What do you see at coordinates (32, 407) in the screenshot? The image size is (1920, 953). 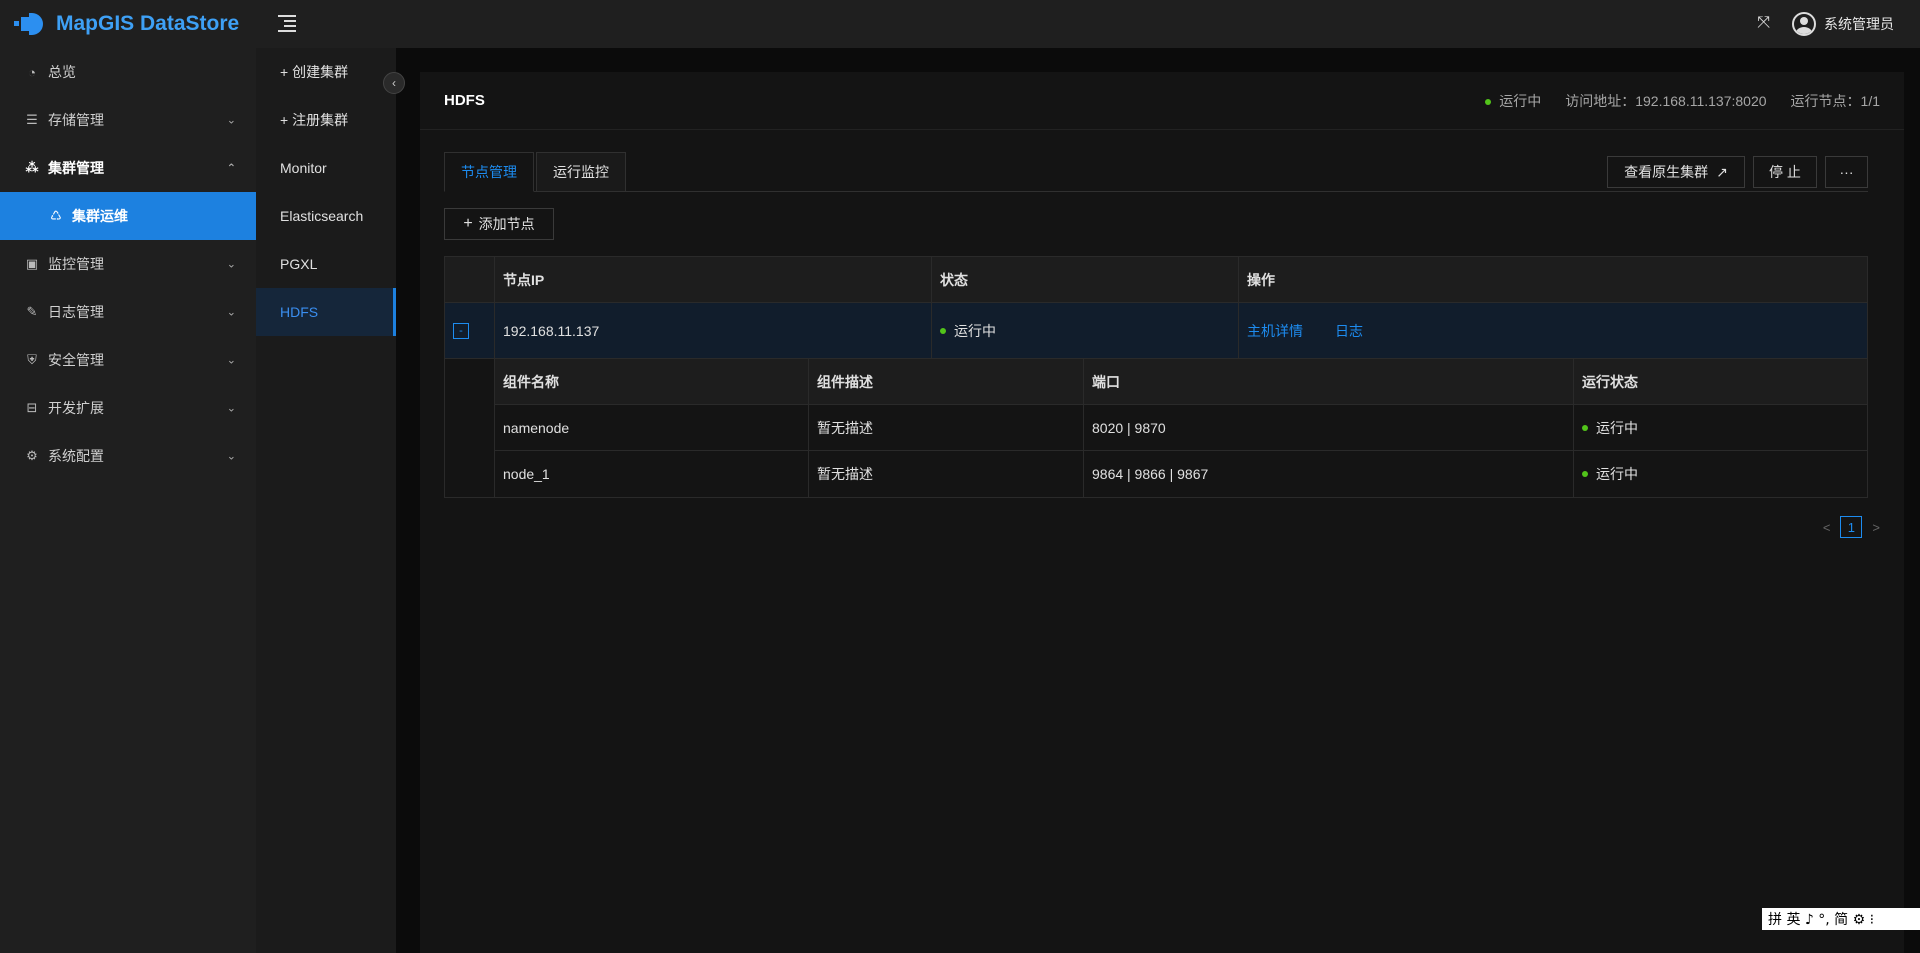 I see `toolbox-icon: ⊟` at bounding box center [32, 407].